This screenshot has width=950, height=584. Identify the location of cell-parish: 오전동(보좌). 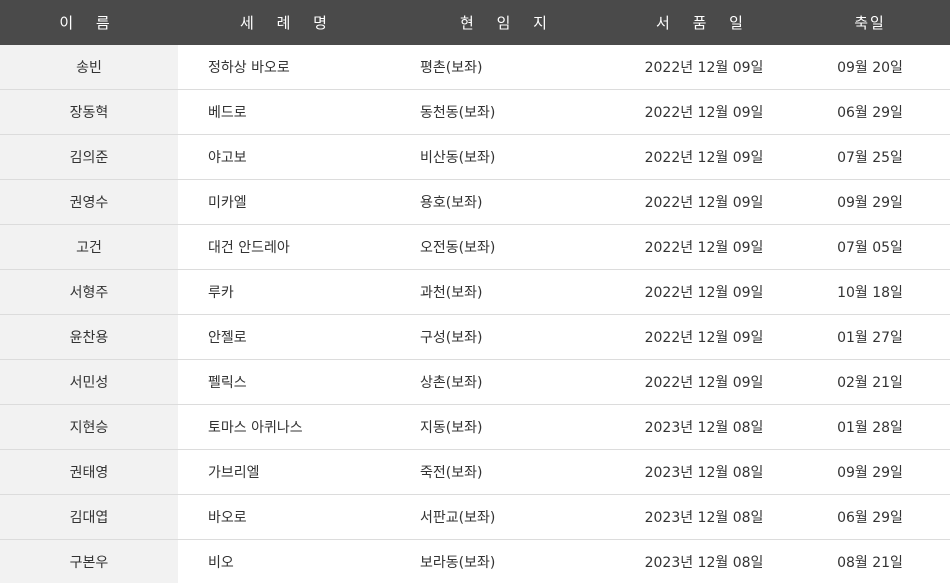
(508, 247).